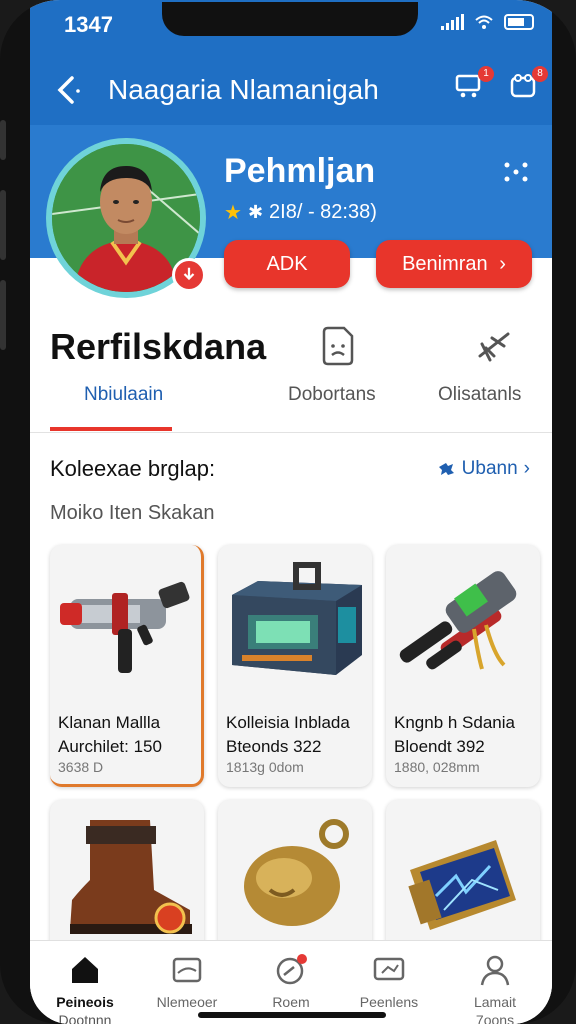 The image size is (576, 1024). What do you see at coordinates (462, 885) in the screenshot?
I see `energy-cell-item-image` at bounding box center [462, 885].